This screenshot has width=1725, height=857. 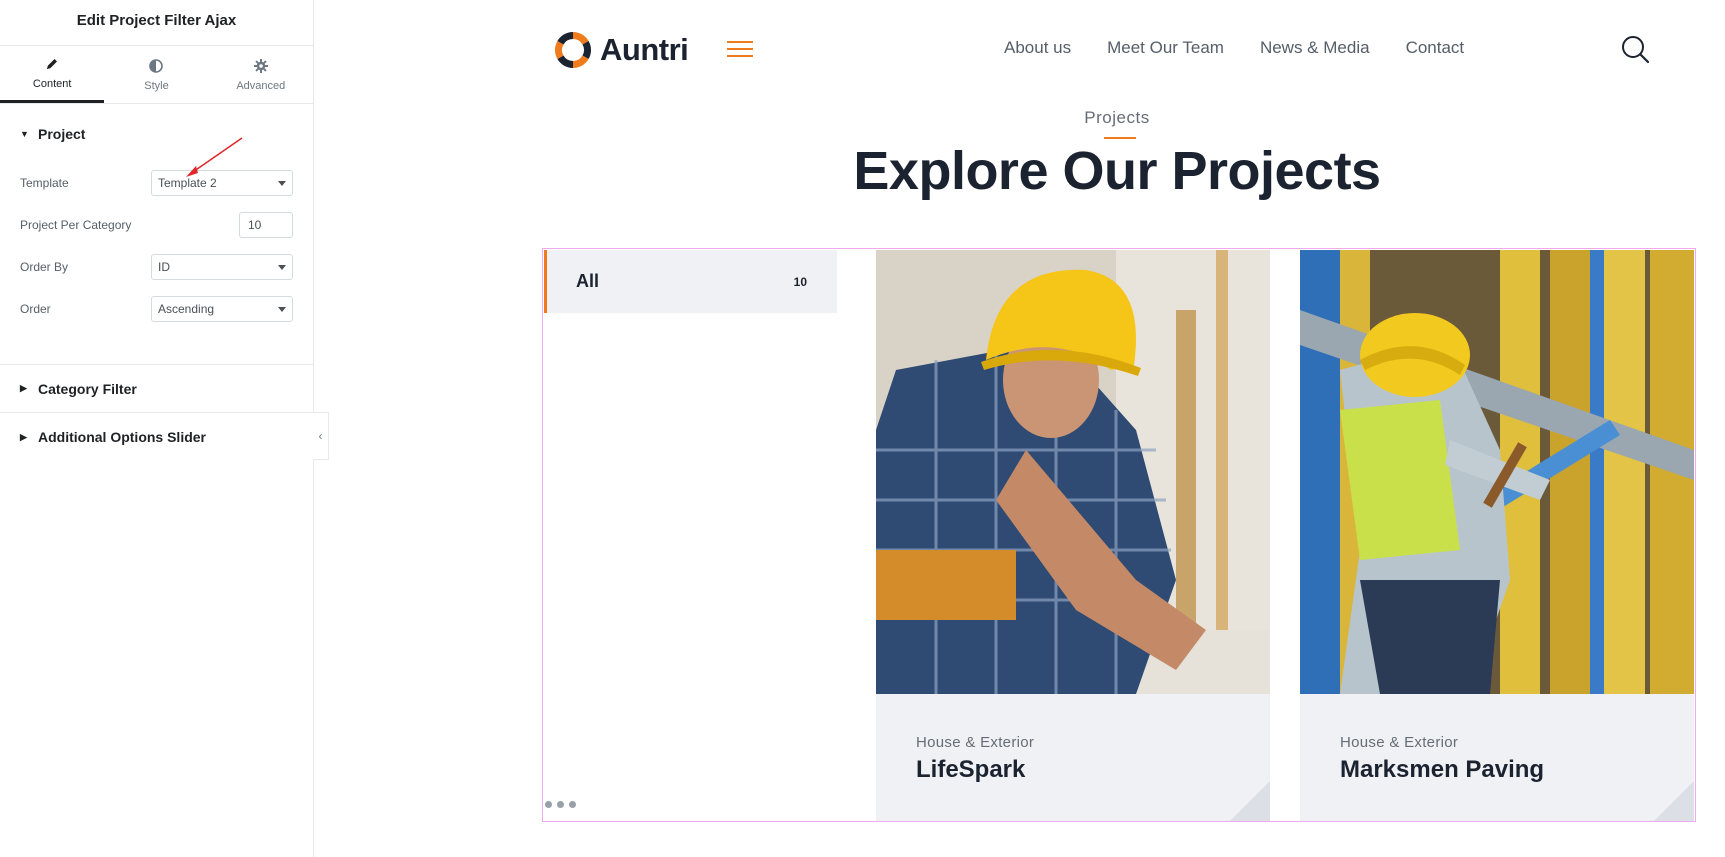 What do you see at coordinates (1117, 117) in the screenshot?
I see `section-eyebrow: Projects` at bounding box center [1117, 117].